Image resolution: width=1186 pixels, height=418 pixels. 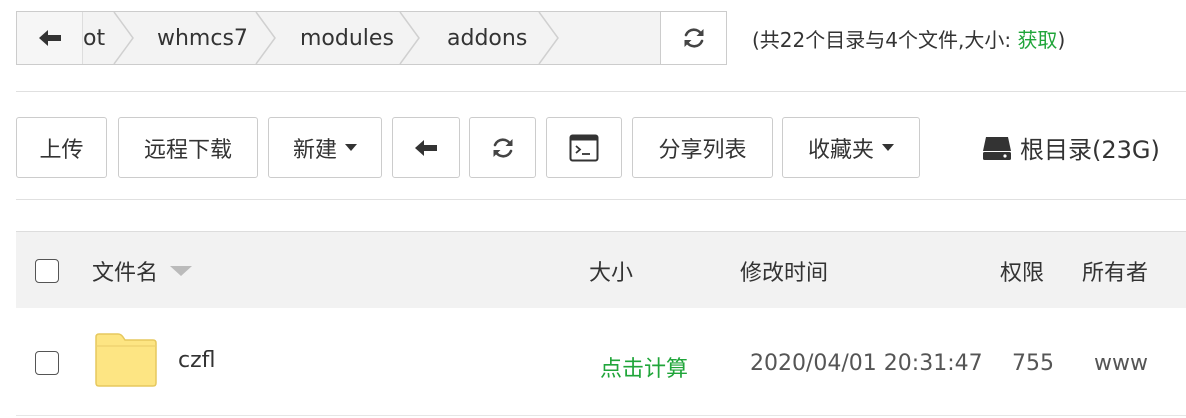 What do you see at coordinates (94, 38) in the screenshot?
I see `breadcrumb-item: ot` at bounding box center [94, 38].